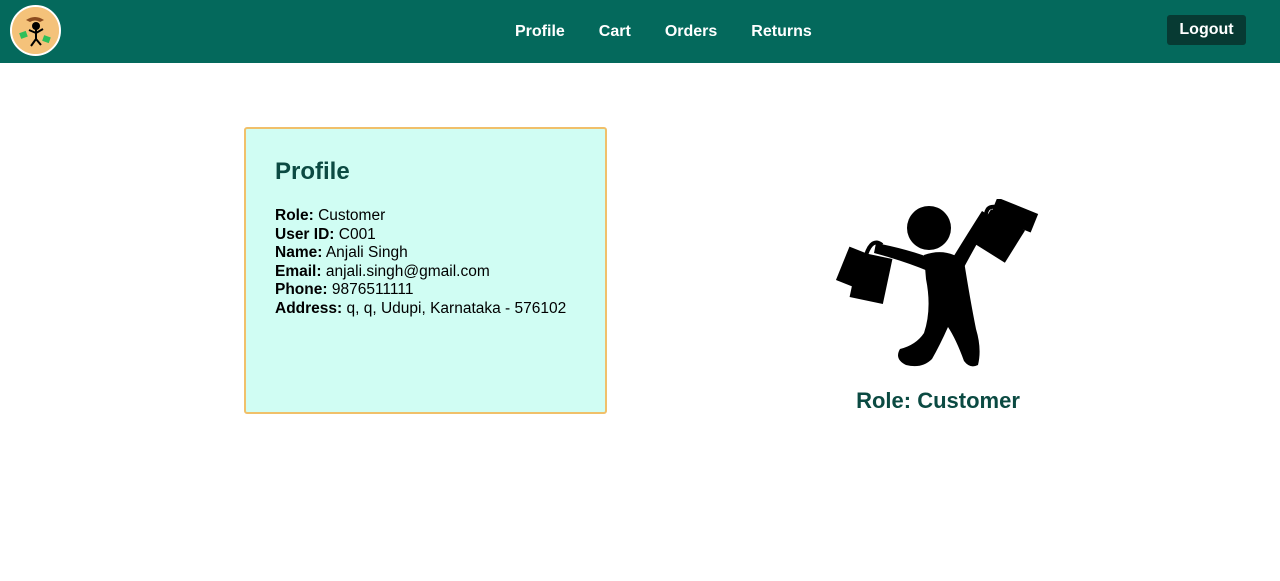  What do you see at coordinates (937, 284) in the screenshot?
I see `shopper-with-bags-icon` at bounding box center [937, 284].